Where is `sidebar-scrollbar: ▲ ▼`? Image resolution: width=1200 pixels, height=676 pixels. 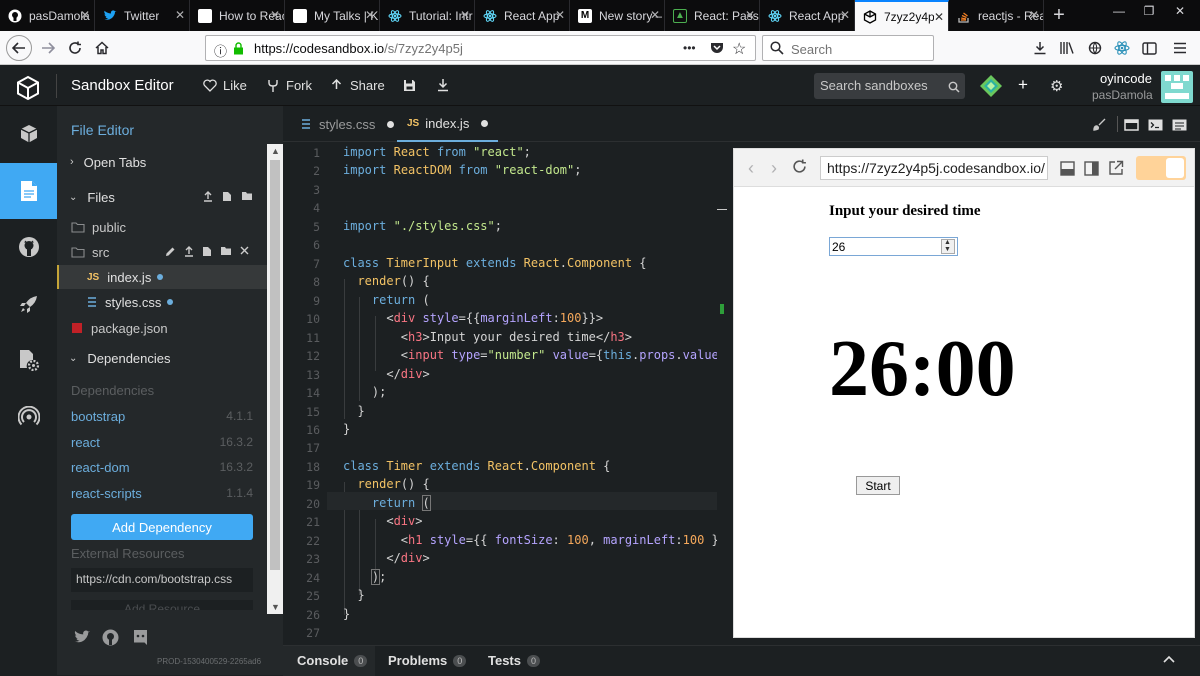
sidebar-scrollbar: ▲ ▼ is located at coordinates (275, 379).